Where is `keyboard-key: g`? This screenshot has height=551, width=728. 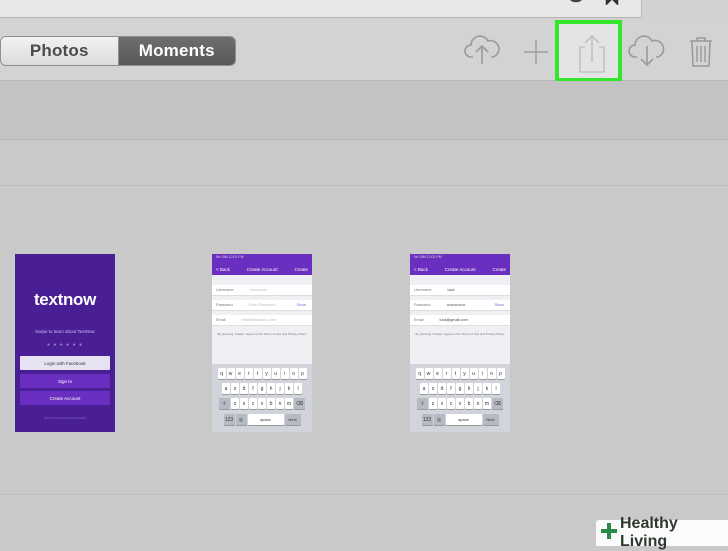 keyboard-key: g is located at coordinates (262, 388).